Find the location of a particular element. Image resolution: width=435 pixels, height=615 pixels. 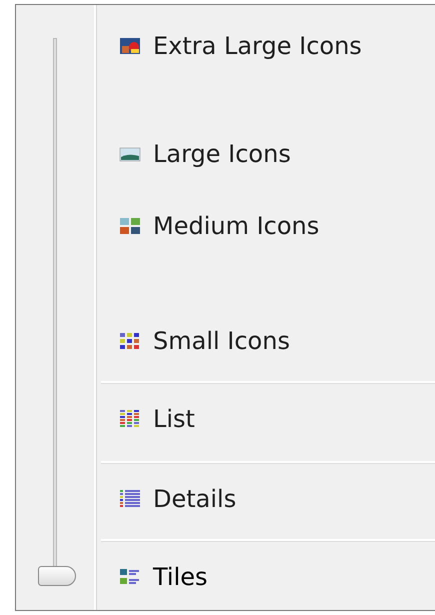

small-grid-icon is located at coordinates (130, 341).